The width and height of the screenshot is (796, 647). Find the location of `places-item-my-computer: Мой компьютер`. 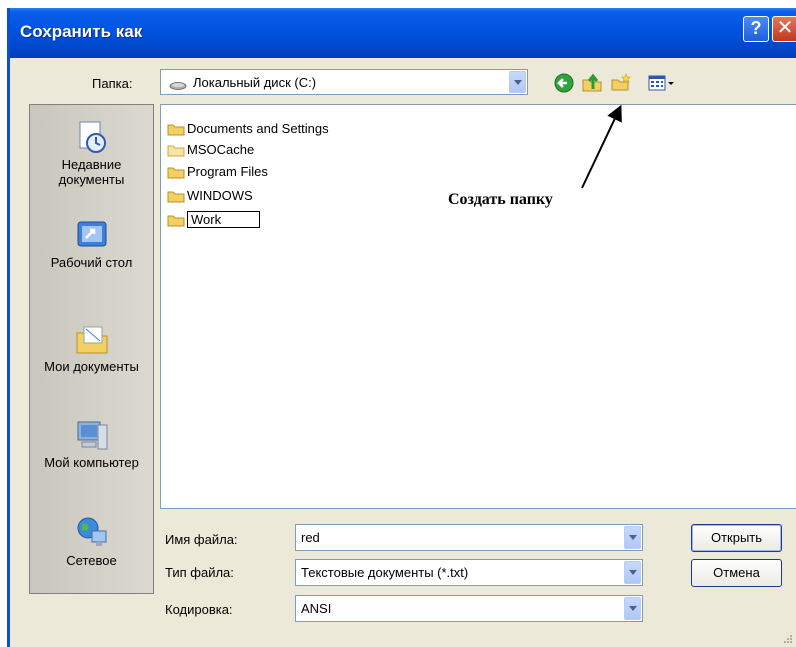

places-item-my-computer: Мой компьютер is located at coordinates (91, 443).